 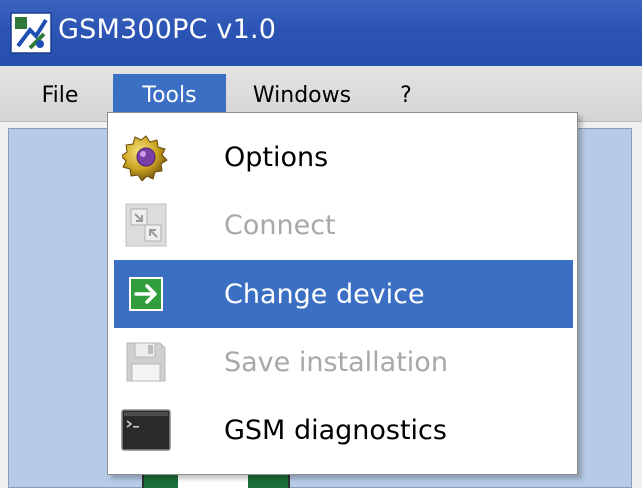 I want to click on menu-item-label: Save installation, so click(x=336, y=362).